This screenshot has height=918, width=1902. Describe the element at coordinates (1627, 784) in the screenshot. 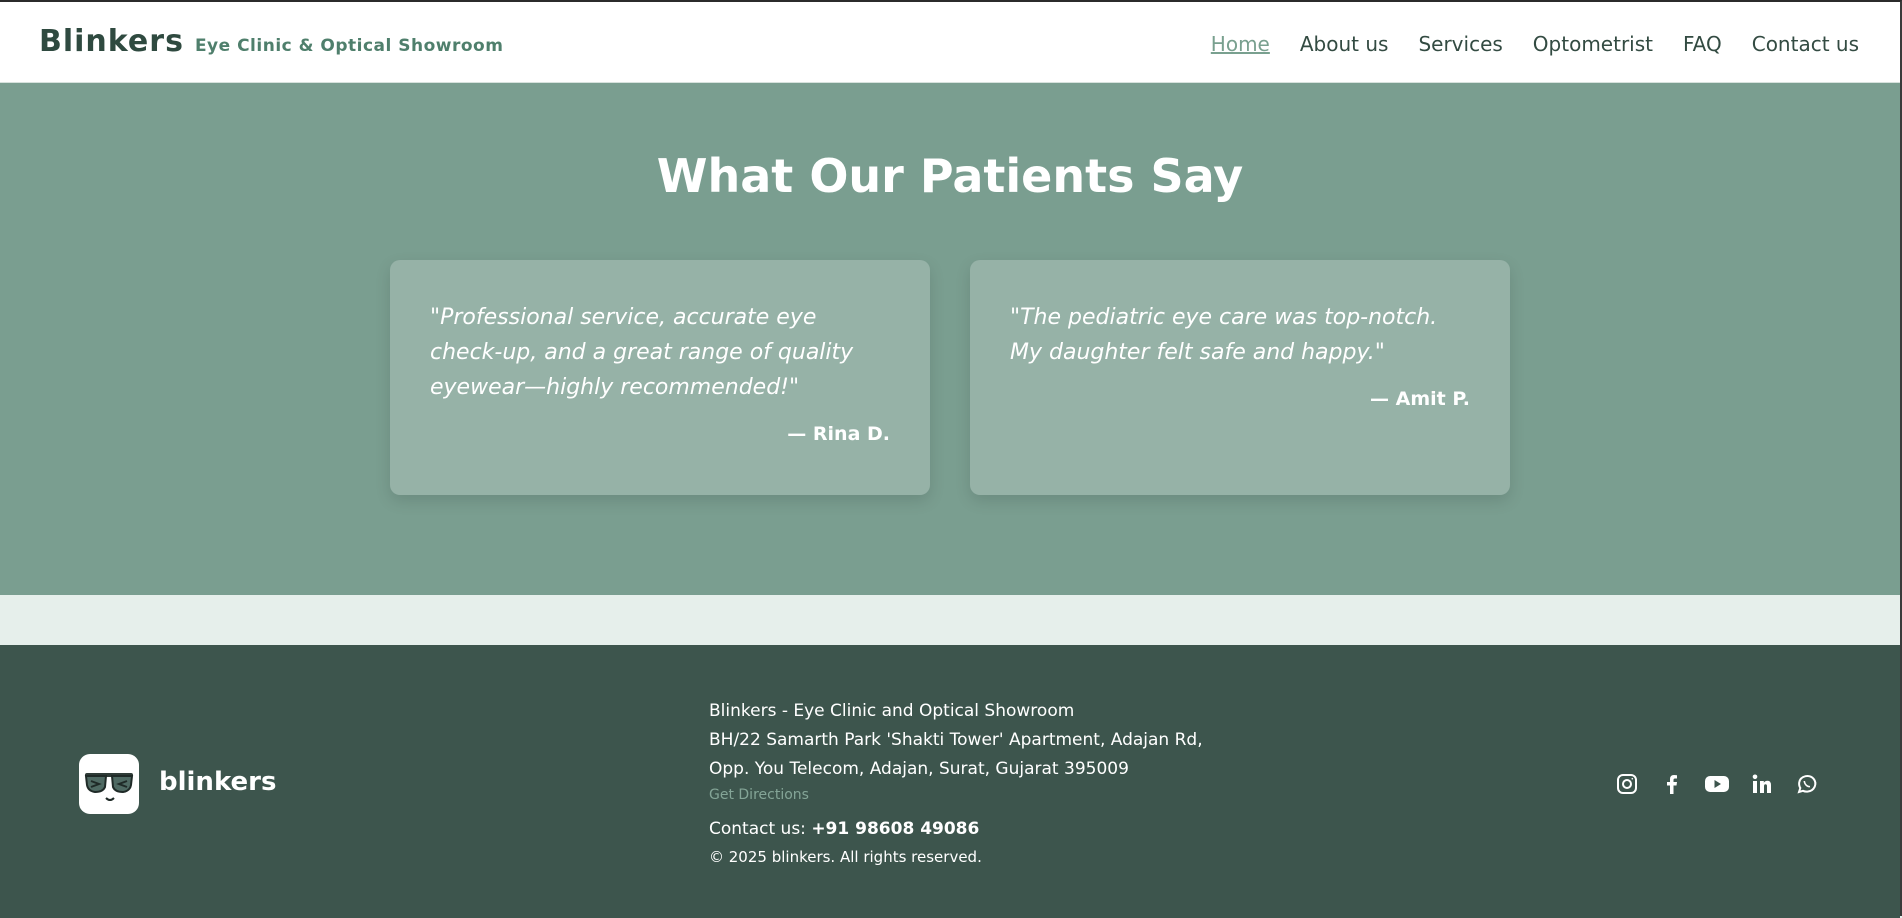

I see `instagram-icon` at that location.